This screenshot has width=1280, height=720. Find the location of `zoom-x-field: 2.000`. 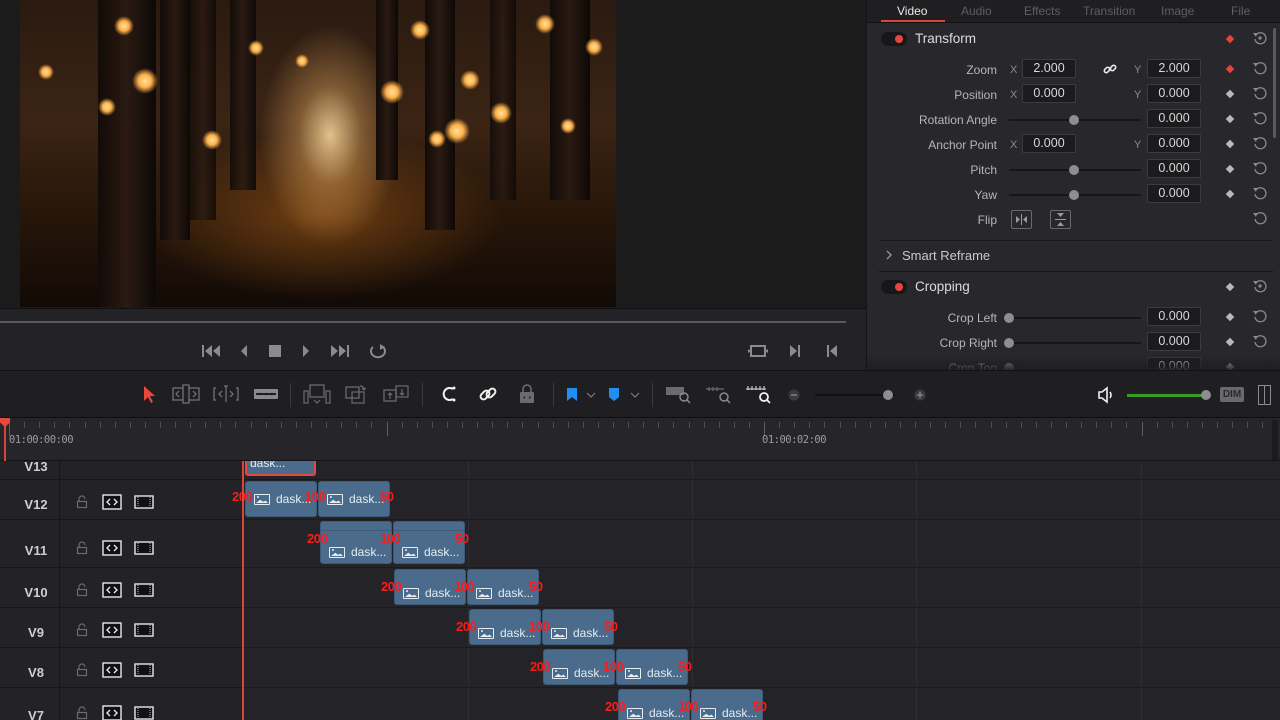

zoom-x-field: 2.000 is located at coordinates (1049, 68).